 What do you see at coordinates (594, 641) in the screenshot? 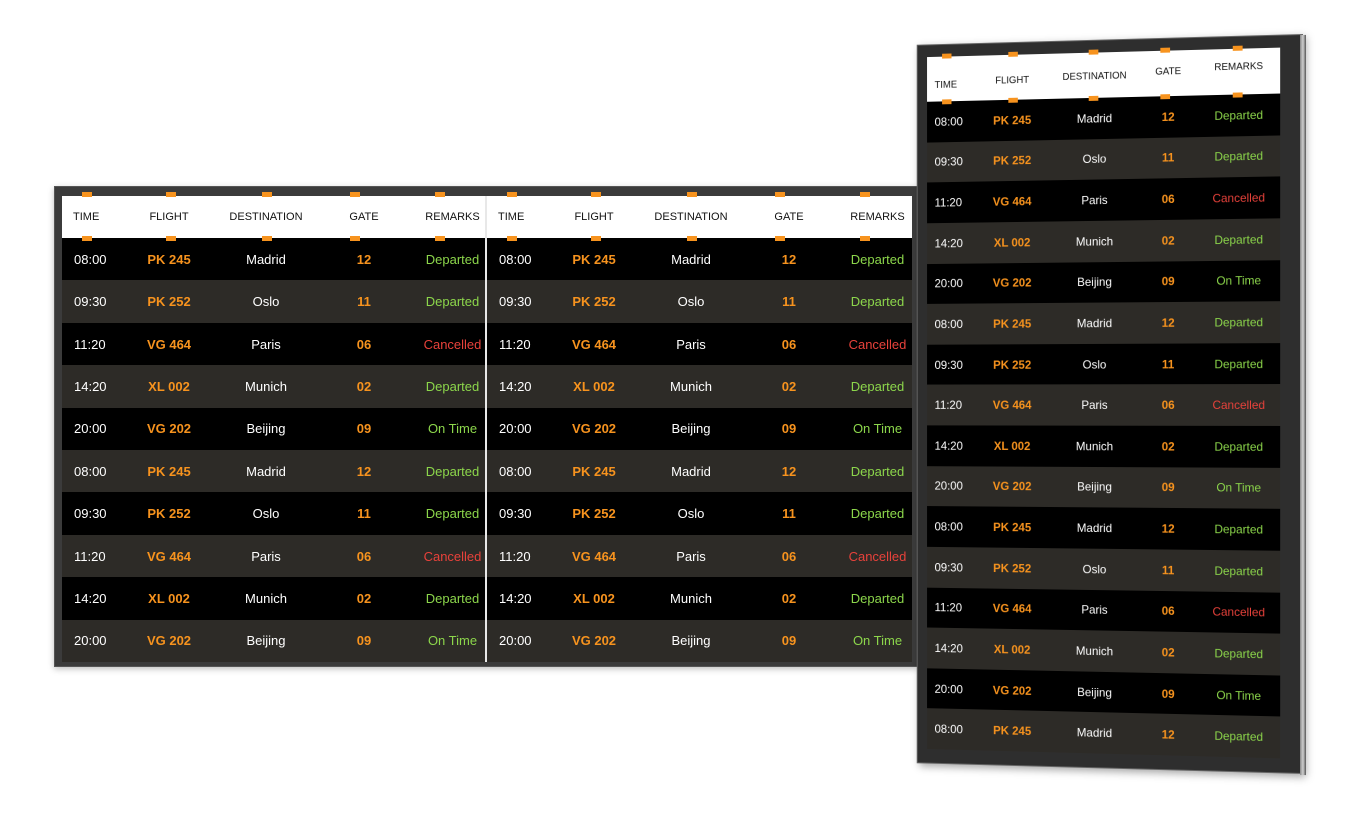
I see `flight-number: VG 202` at bounding box center [594, 641].